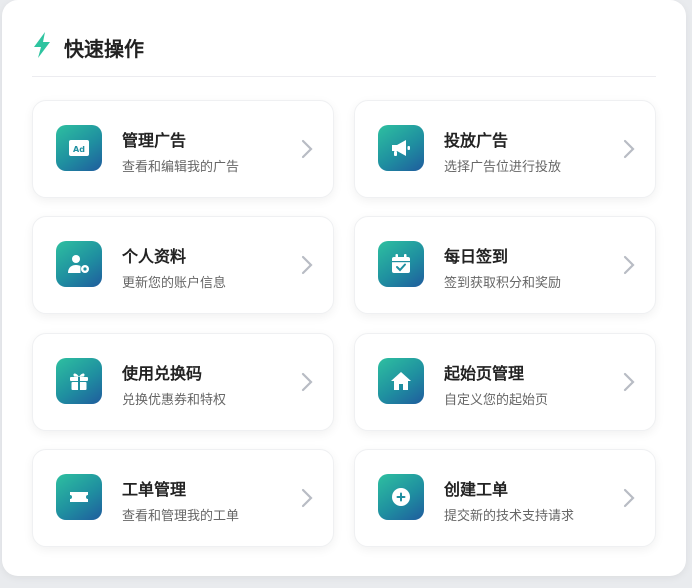 This screenshot has height=588, width=692. I want to click on card-title: 每日签到, so click(476, 256).